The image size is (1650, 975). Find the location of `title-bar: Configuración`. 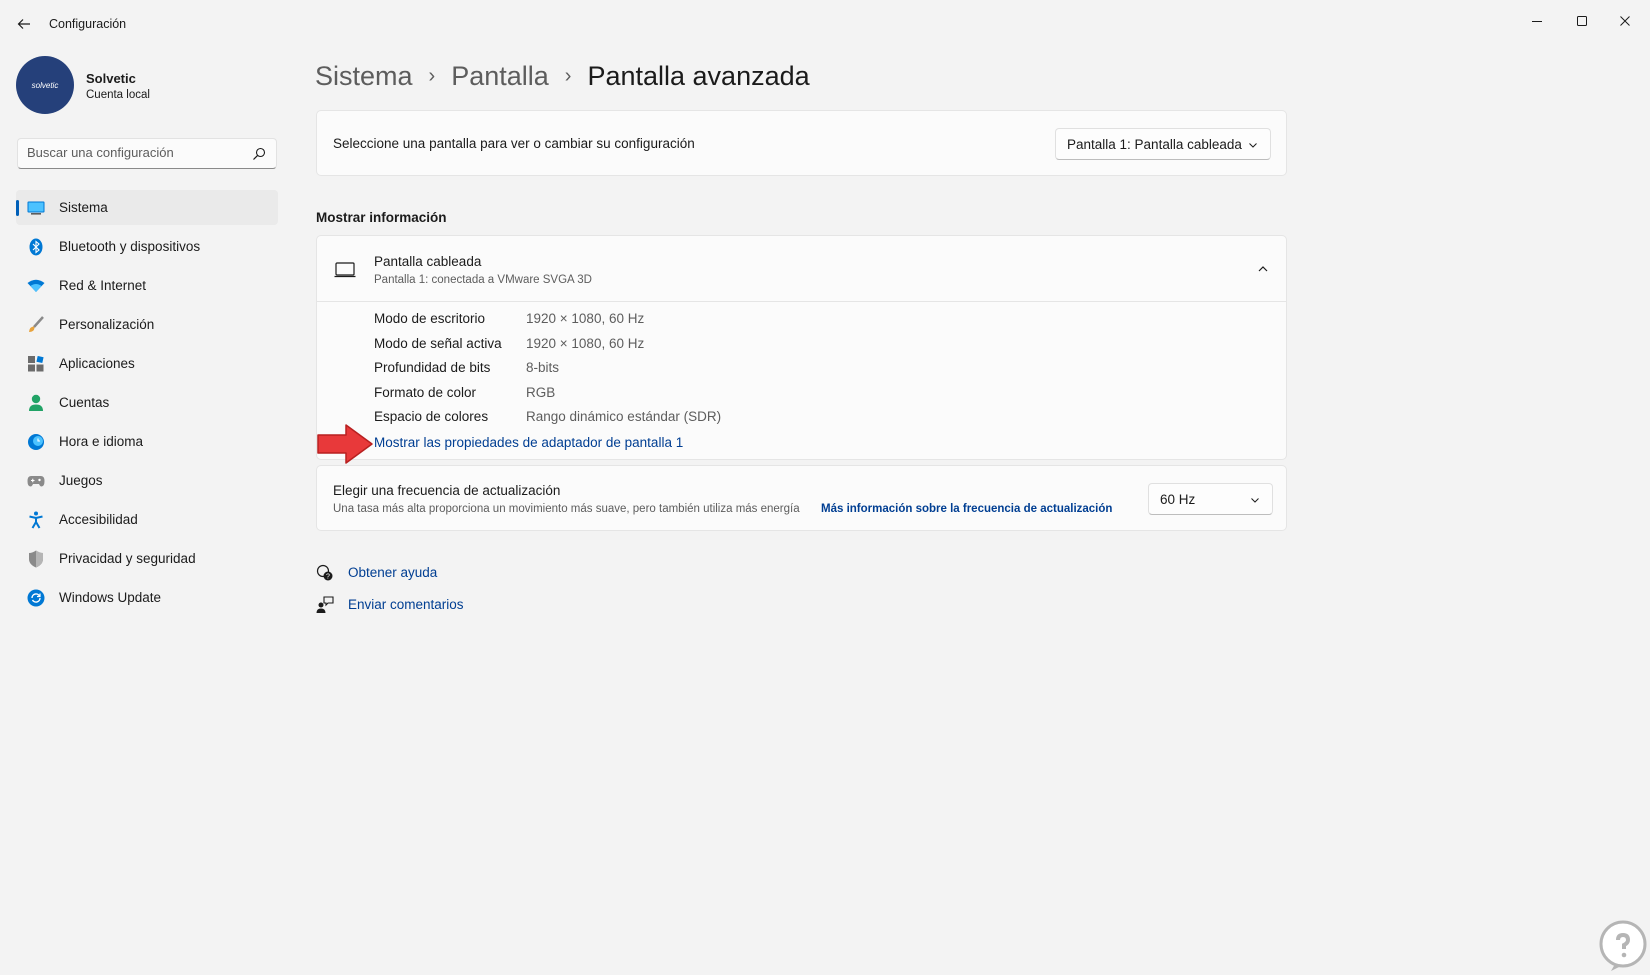

title-bar: Configuración is located at coordinates (825, 24).